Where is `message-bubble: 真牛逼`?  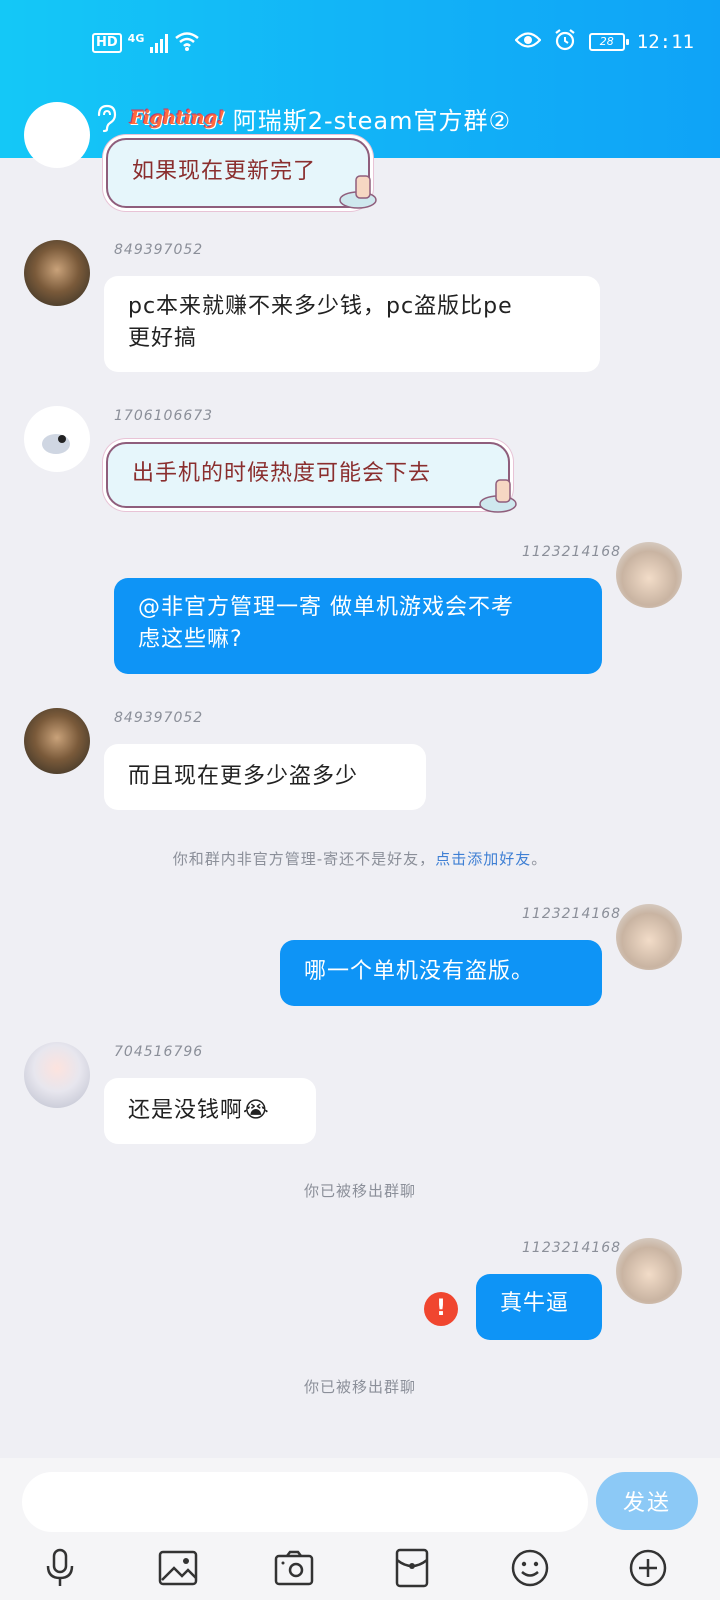
message-bubble: 真牛逼 is located at coordinates (539, 1307).